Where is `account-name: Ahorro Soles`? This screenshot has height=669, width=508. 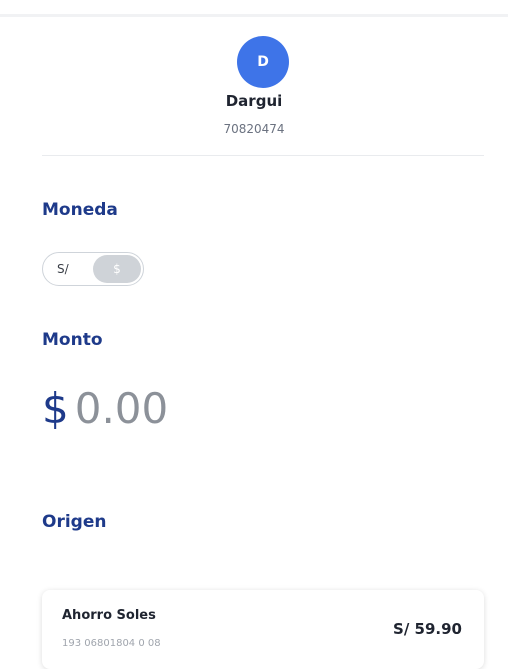
account-name: Ahorro Soles is located at coordinates (109, 615).